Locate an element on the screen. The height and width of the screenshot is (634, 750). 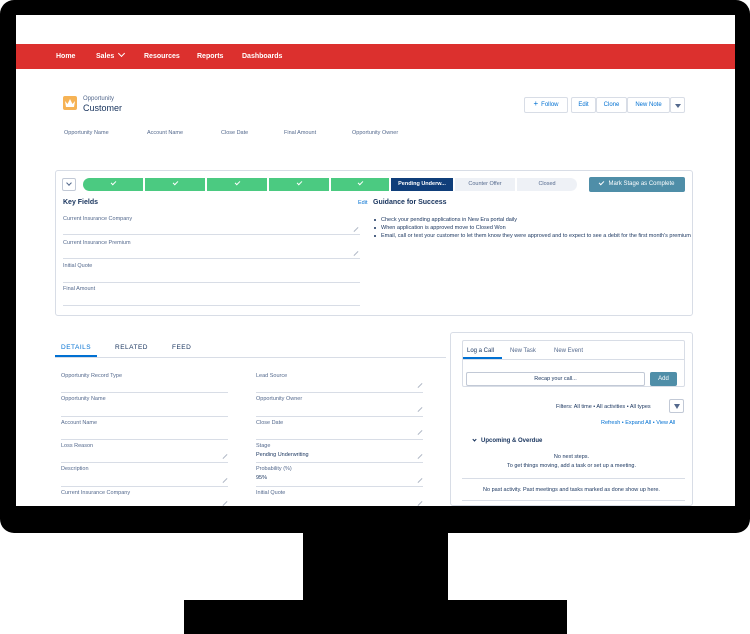
more-actions-dropdown is located at coordinates (677, 105).